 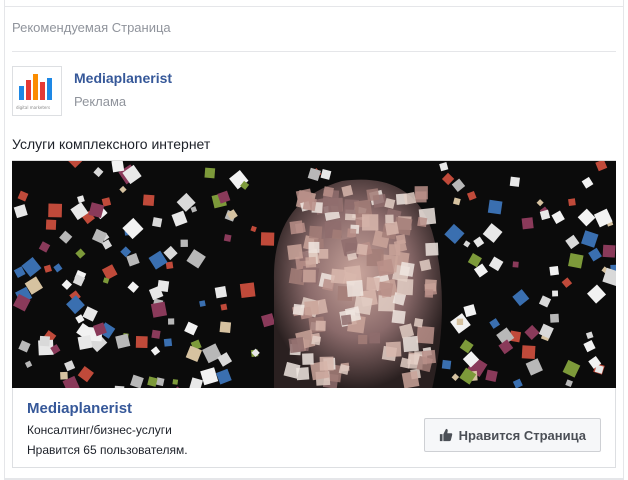 I want to click on logo-tagline: digital marketers, so click(x=33, y=107).